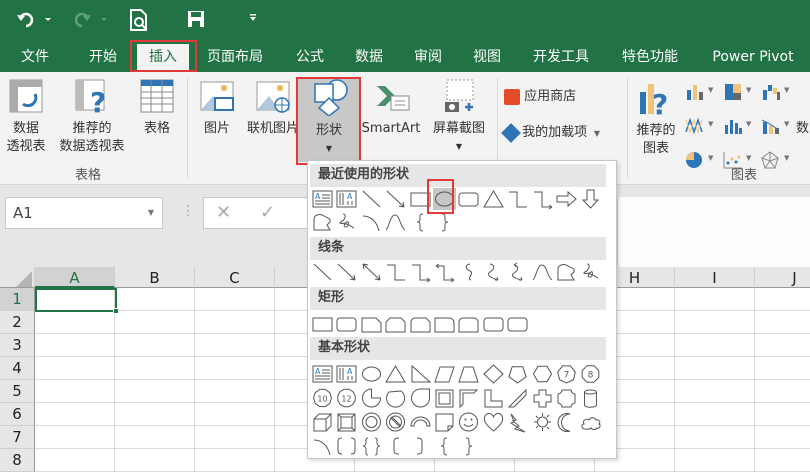  I want to click on save-icon, so click(196, 19).